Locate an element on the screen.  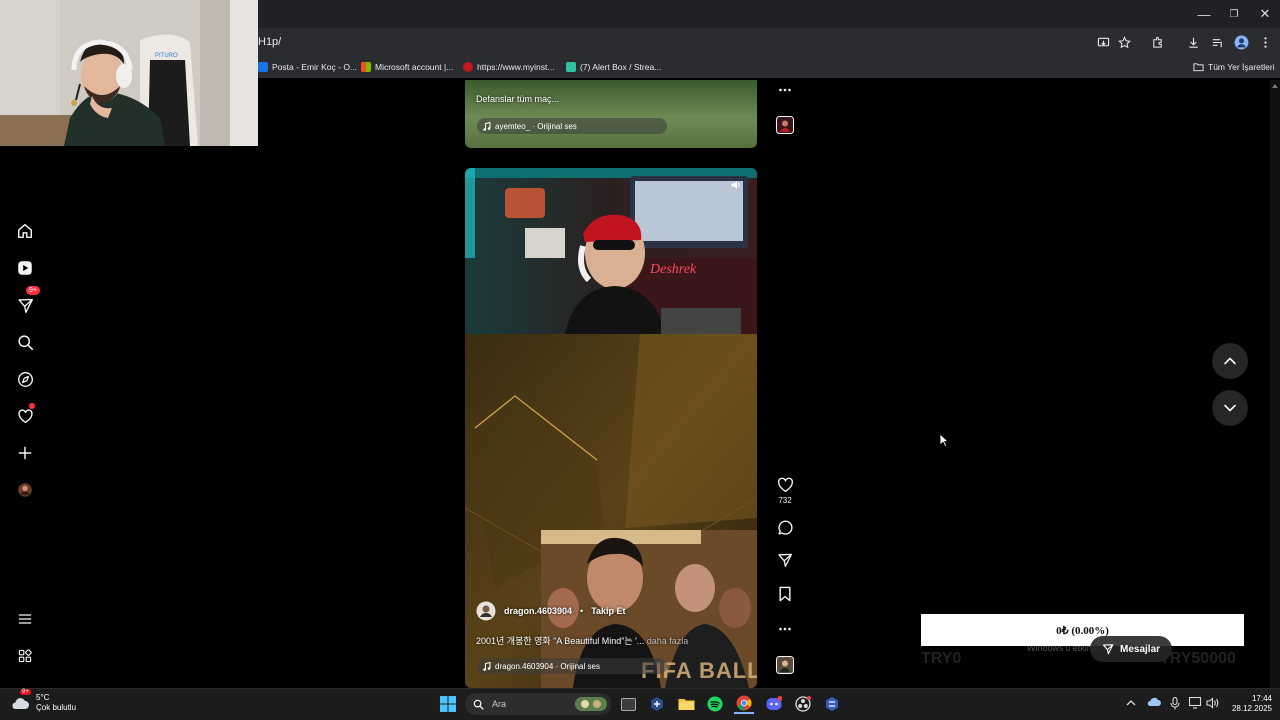
site-icon is located at coordinates (468, 67).